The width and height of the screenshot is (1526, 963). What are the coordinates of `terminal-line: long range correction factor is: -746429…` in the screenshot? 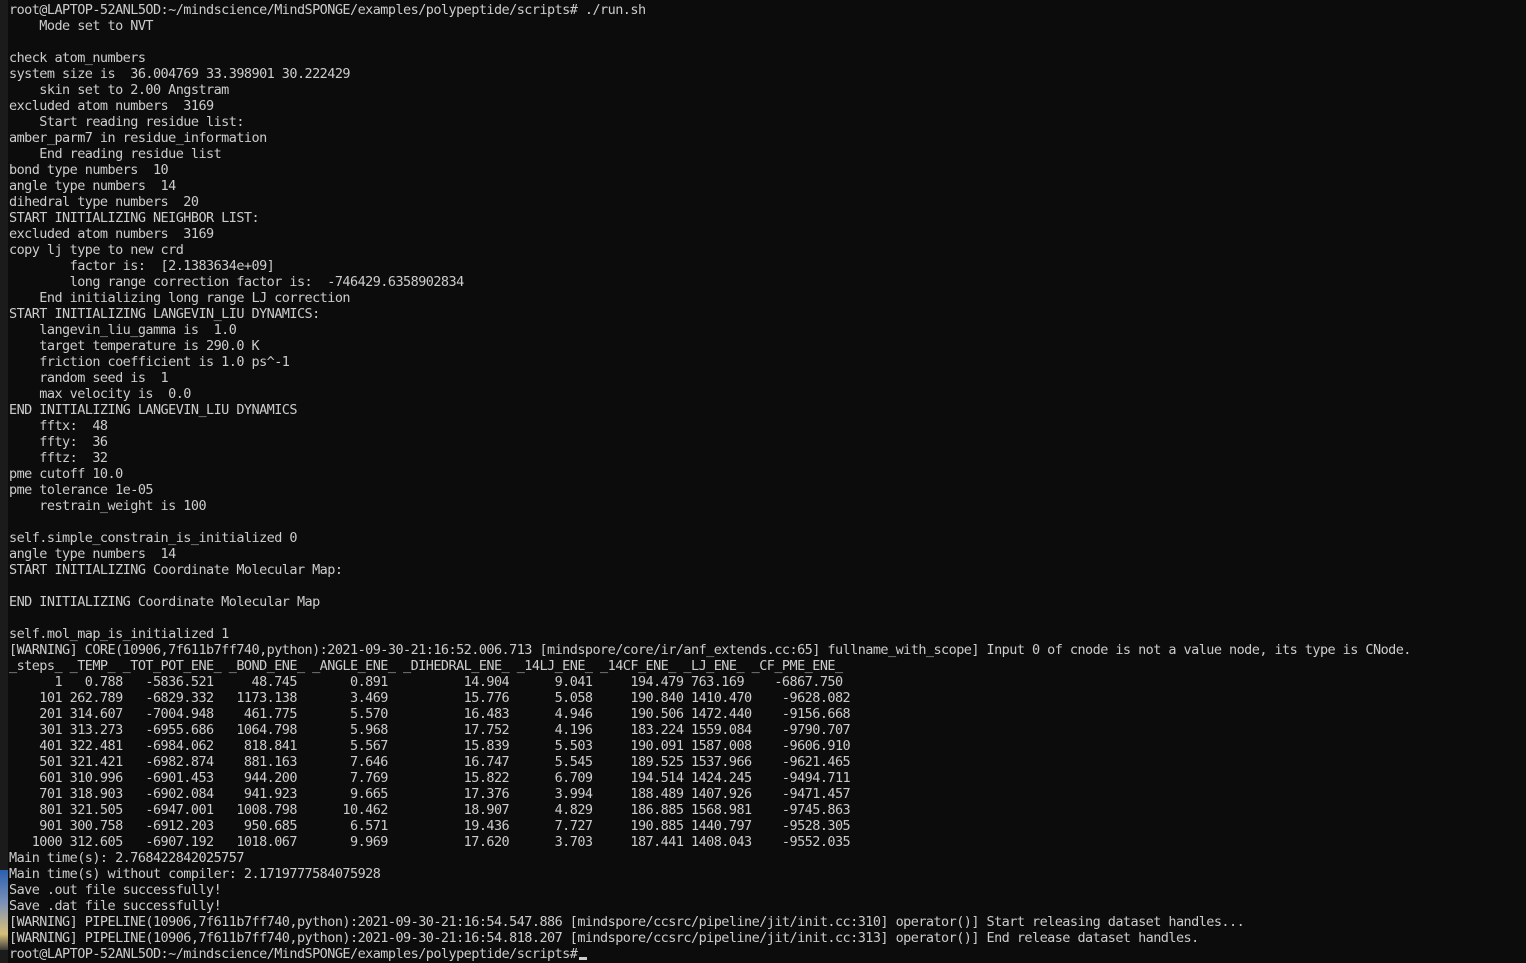 It's located at (237, 282).